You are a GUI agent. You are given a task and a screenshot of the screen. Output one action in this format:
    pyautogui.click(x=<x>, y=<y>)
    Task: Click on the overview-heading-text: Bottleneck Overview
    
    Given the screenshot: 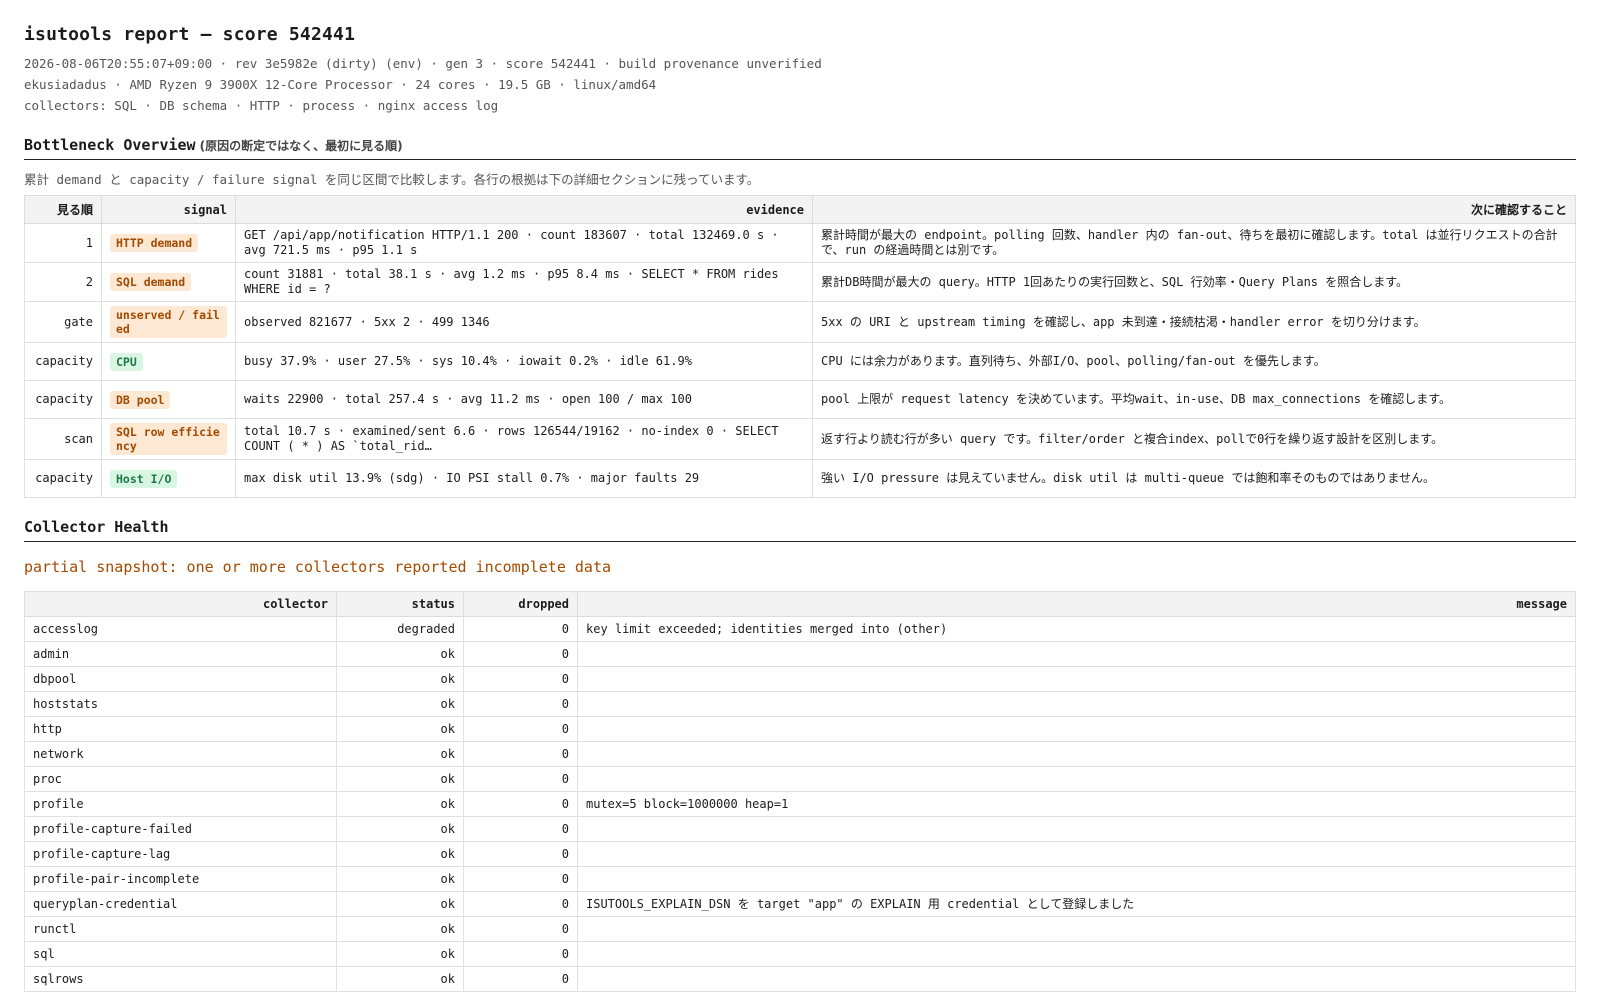 What is the action you would take?
    pyautogui.click(x=110, y=145)
    